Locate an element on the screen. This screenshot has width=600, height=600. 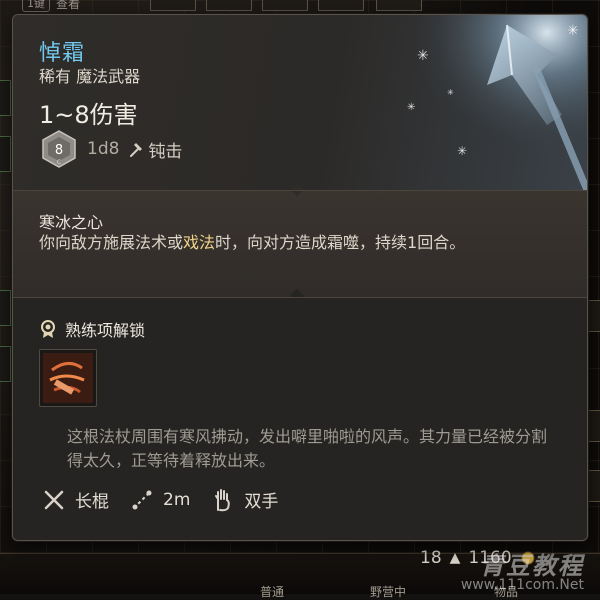
watermark-brand: 青豆教程 is located at coordinates (532, 566).